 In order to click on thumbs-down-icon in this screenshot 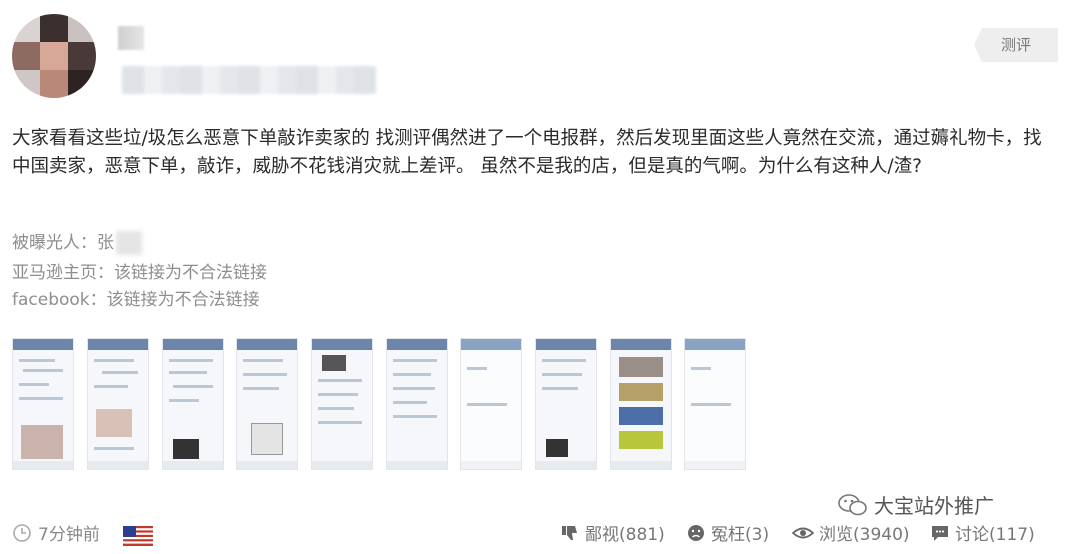, I will do `click(569, 532)`.